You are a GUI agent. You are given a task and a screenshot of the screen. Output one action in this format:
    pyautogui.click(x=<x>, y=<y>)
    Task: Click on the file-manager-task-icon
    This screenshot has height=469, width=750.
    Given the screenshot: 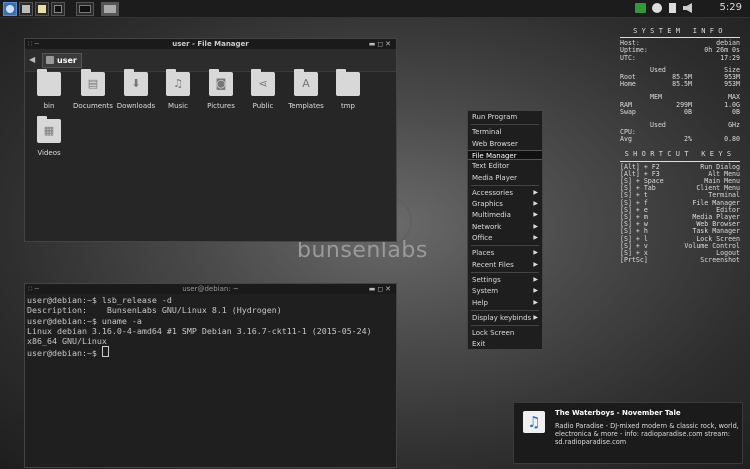 What is the action you would take?
    pyautogui.click(x=110, y=9)
    